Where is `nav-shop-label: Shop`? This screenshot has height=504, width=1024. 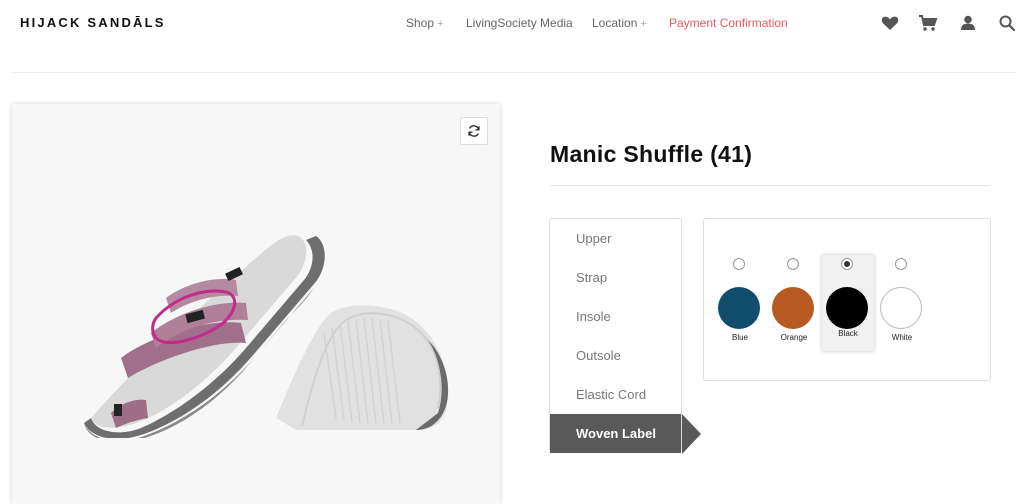 nav-shop-label: Shop is located at coordinates (420, 23).